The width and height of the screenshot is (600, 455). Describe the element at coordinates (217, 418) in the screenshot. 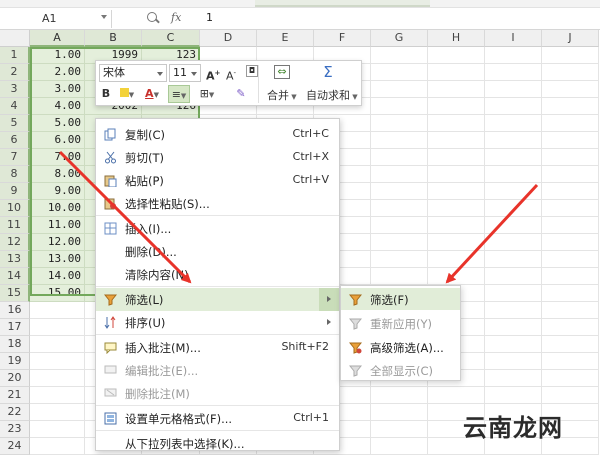

I see `menu-item: 设置单元格格式(F)... Ctrl+1` at that location.